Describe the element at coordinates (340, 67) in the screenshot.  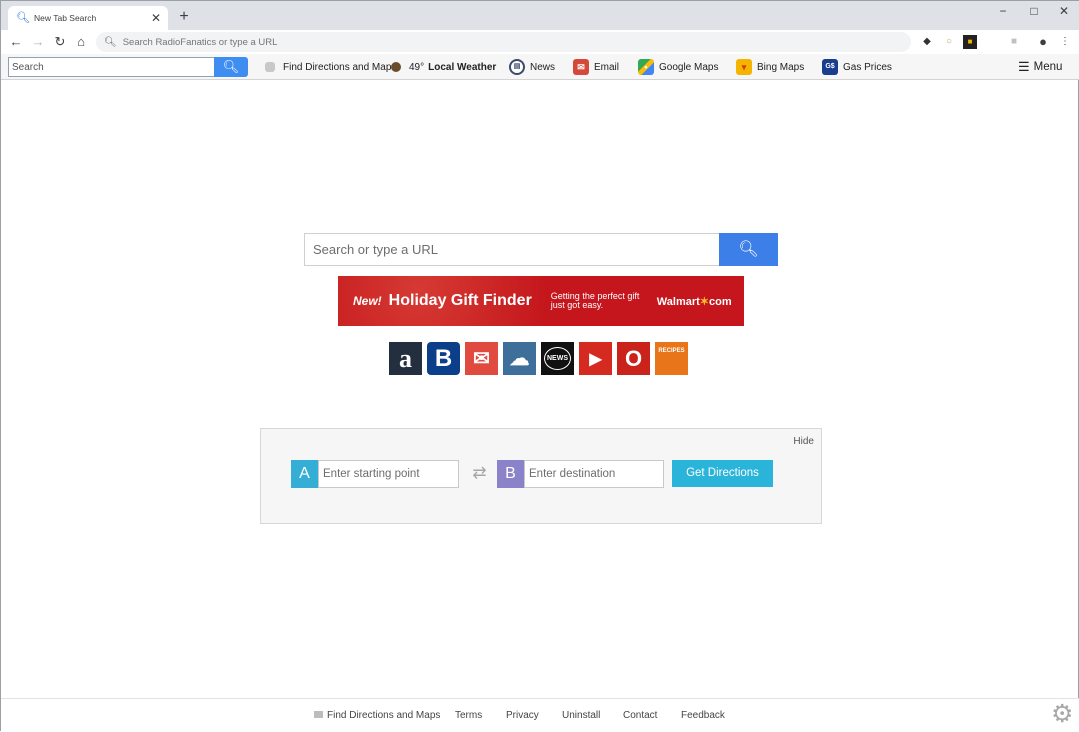
I see `toolbar-link-label: Find Directions and Maps` at that location.